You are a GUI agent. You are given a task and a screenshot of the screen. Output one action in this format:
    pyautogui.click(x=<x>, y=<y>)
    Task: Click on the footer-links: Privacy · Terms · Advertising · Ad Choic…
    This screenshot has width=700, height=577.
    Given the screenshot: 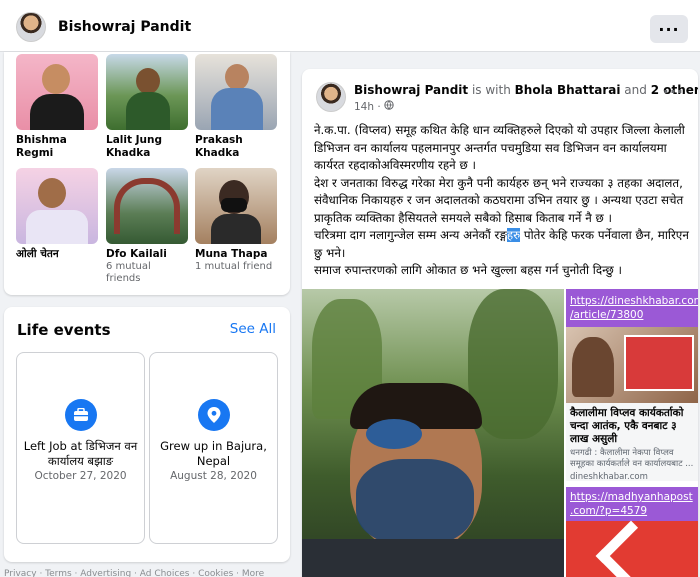 What is the action you would take?
    pyautogui.click(x=147, y=573)
    